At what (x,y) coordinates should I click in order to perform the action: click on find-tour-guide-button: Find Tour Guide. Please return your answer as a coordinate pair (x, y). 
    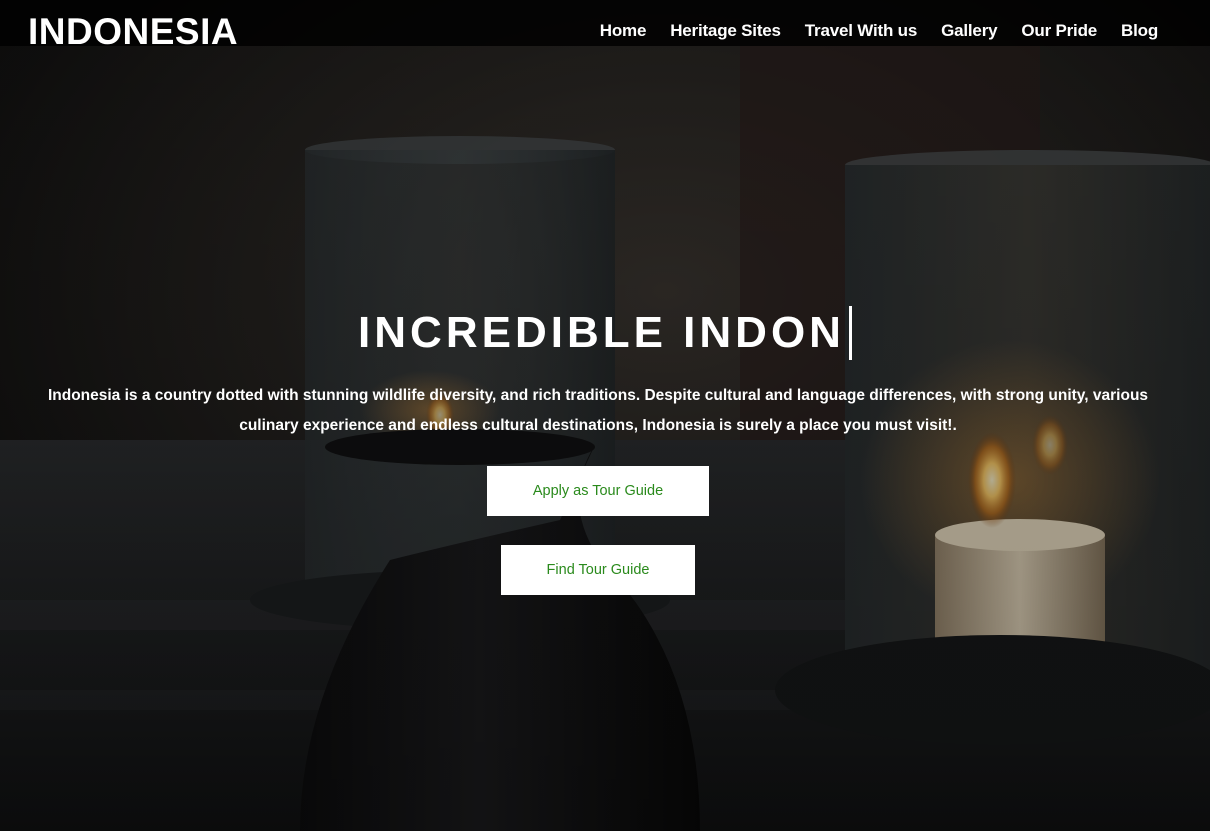
    Looking at the image, I should click on (598, 570).